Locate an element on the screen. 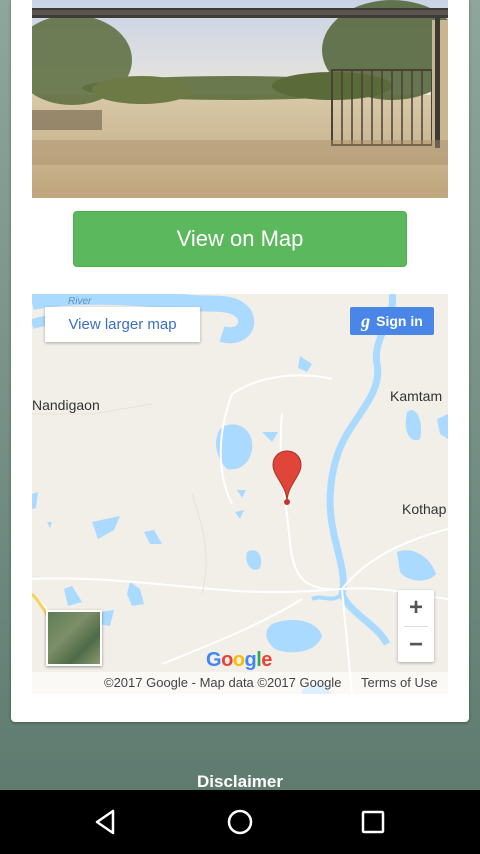 The width and height of the screenshot is (480, 854). place-label-kothap: Kothap is located at coordinates (424, 509).